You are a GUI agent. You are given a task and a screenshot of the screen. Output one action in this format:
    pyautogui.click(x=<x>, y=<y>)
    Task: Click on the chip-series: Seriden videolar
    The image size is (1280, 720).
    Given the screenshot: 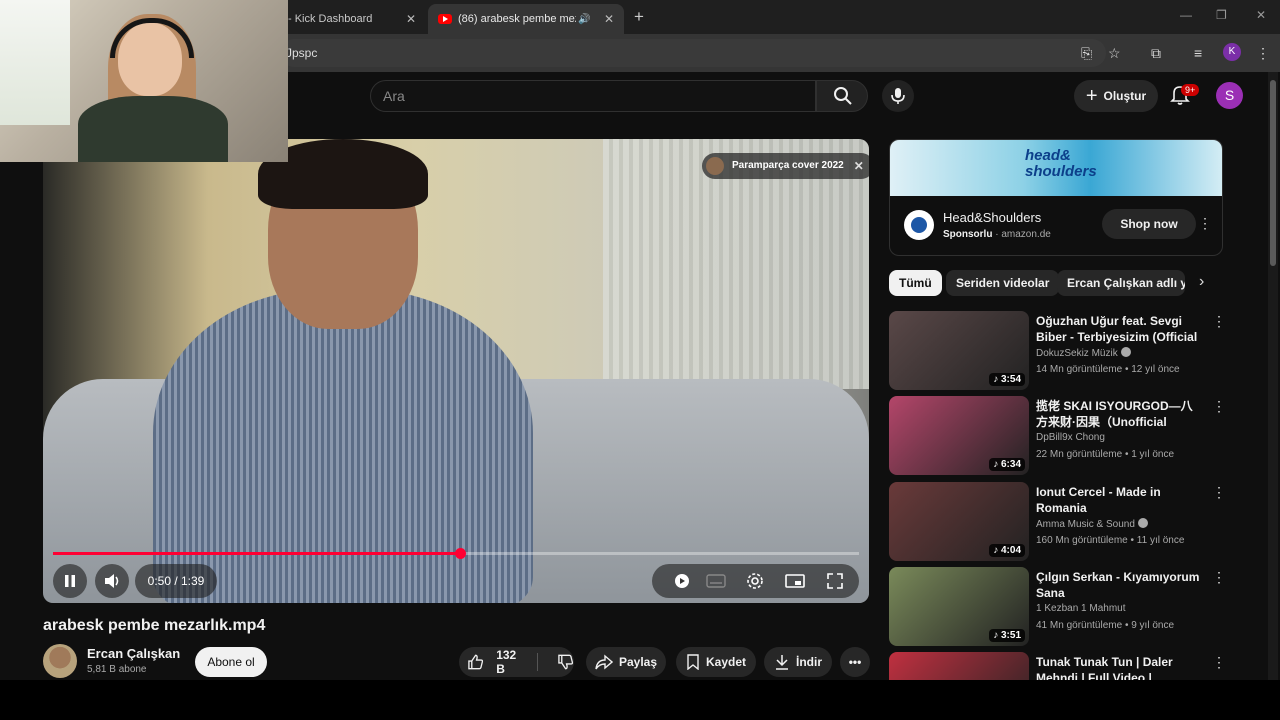 What is the action you would take?
    pyautogui.click(x=1003, y=283)
    